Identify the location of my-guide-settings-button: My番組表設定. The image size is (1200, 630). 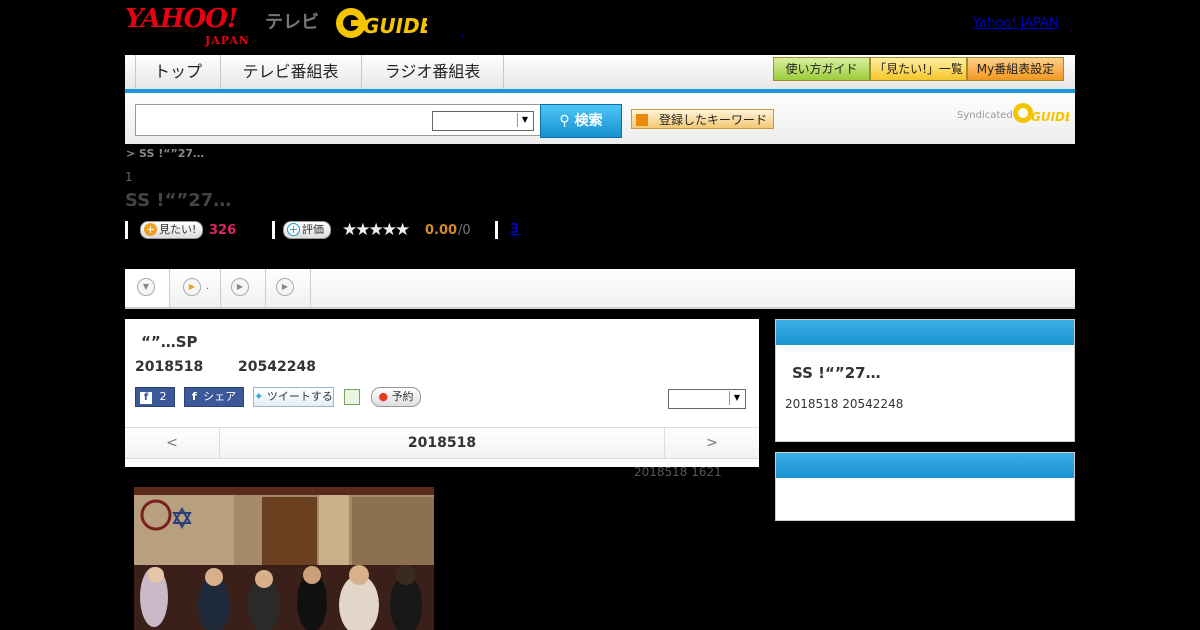
(1015, 69).